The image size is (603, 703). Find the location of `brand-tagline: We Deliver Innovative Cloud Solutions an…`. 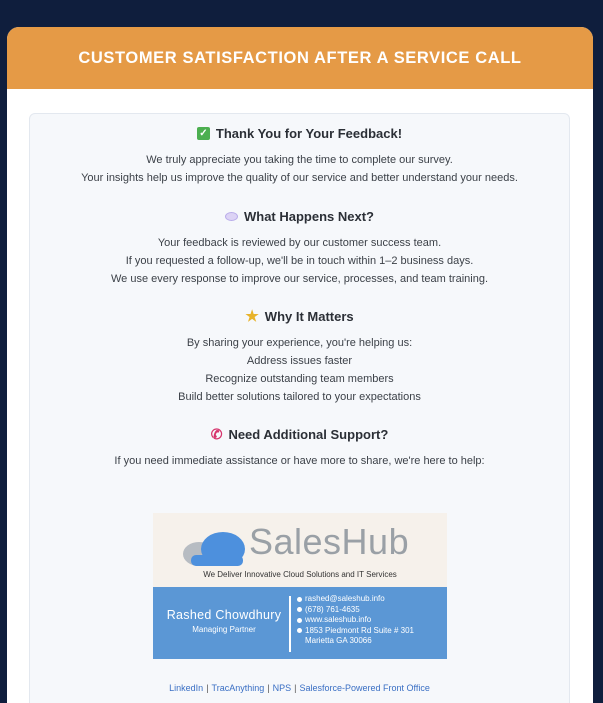

brand-tagline: We Deliver Innovative Cloud Solutions an… is located at coordinates (300, 574).